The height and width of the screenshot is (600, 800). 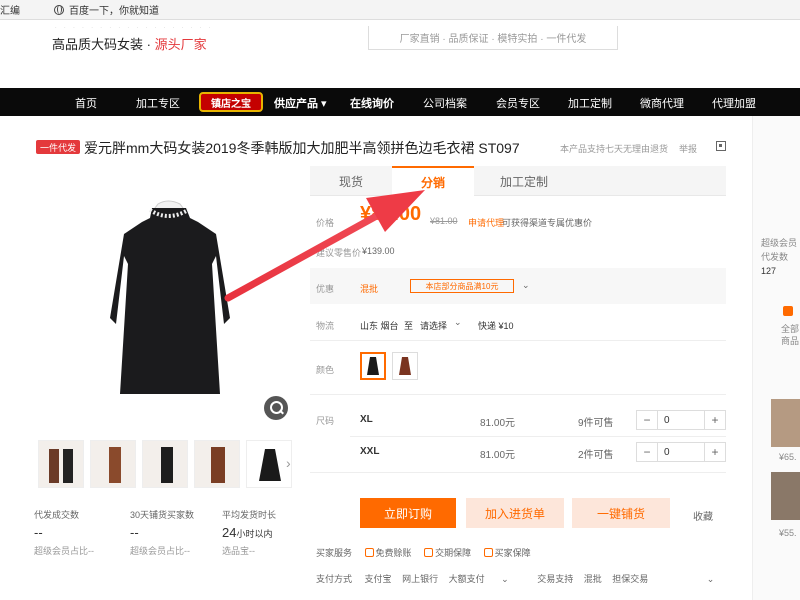 What do you see at coordinates (373, 366) in the screenshot?
I see `color-swatch-black` at bounding box center [373, 366].